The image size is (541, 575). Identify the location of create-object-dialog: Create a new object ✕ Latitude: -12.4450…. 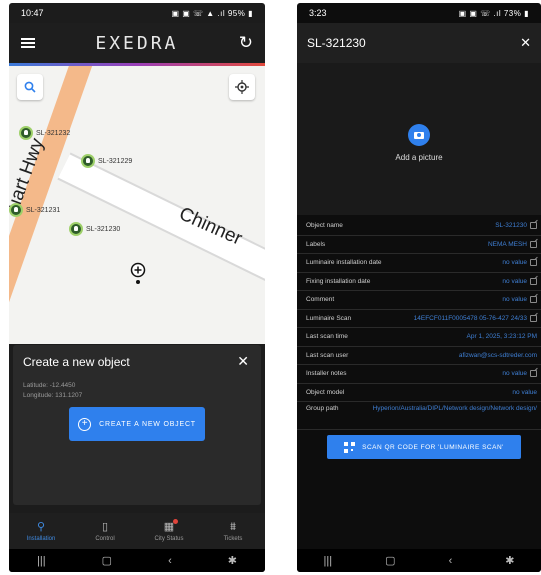
(137, 425).